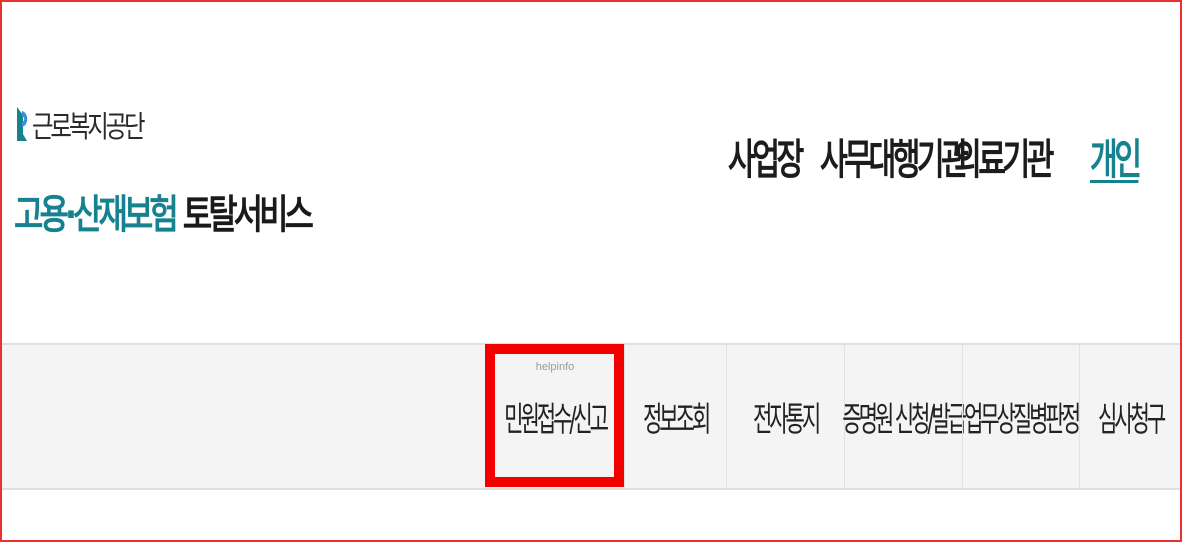  What do you see at coordinates (894, 156) in the screenshot?
I see `top-nav-agency: 사무대행기관` at bounding box center [894, 156].